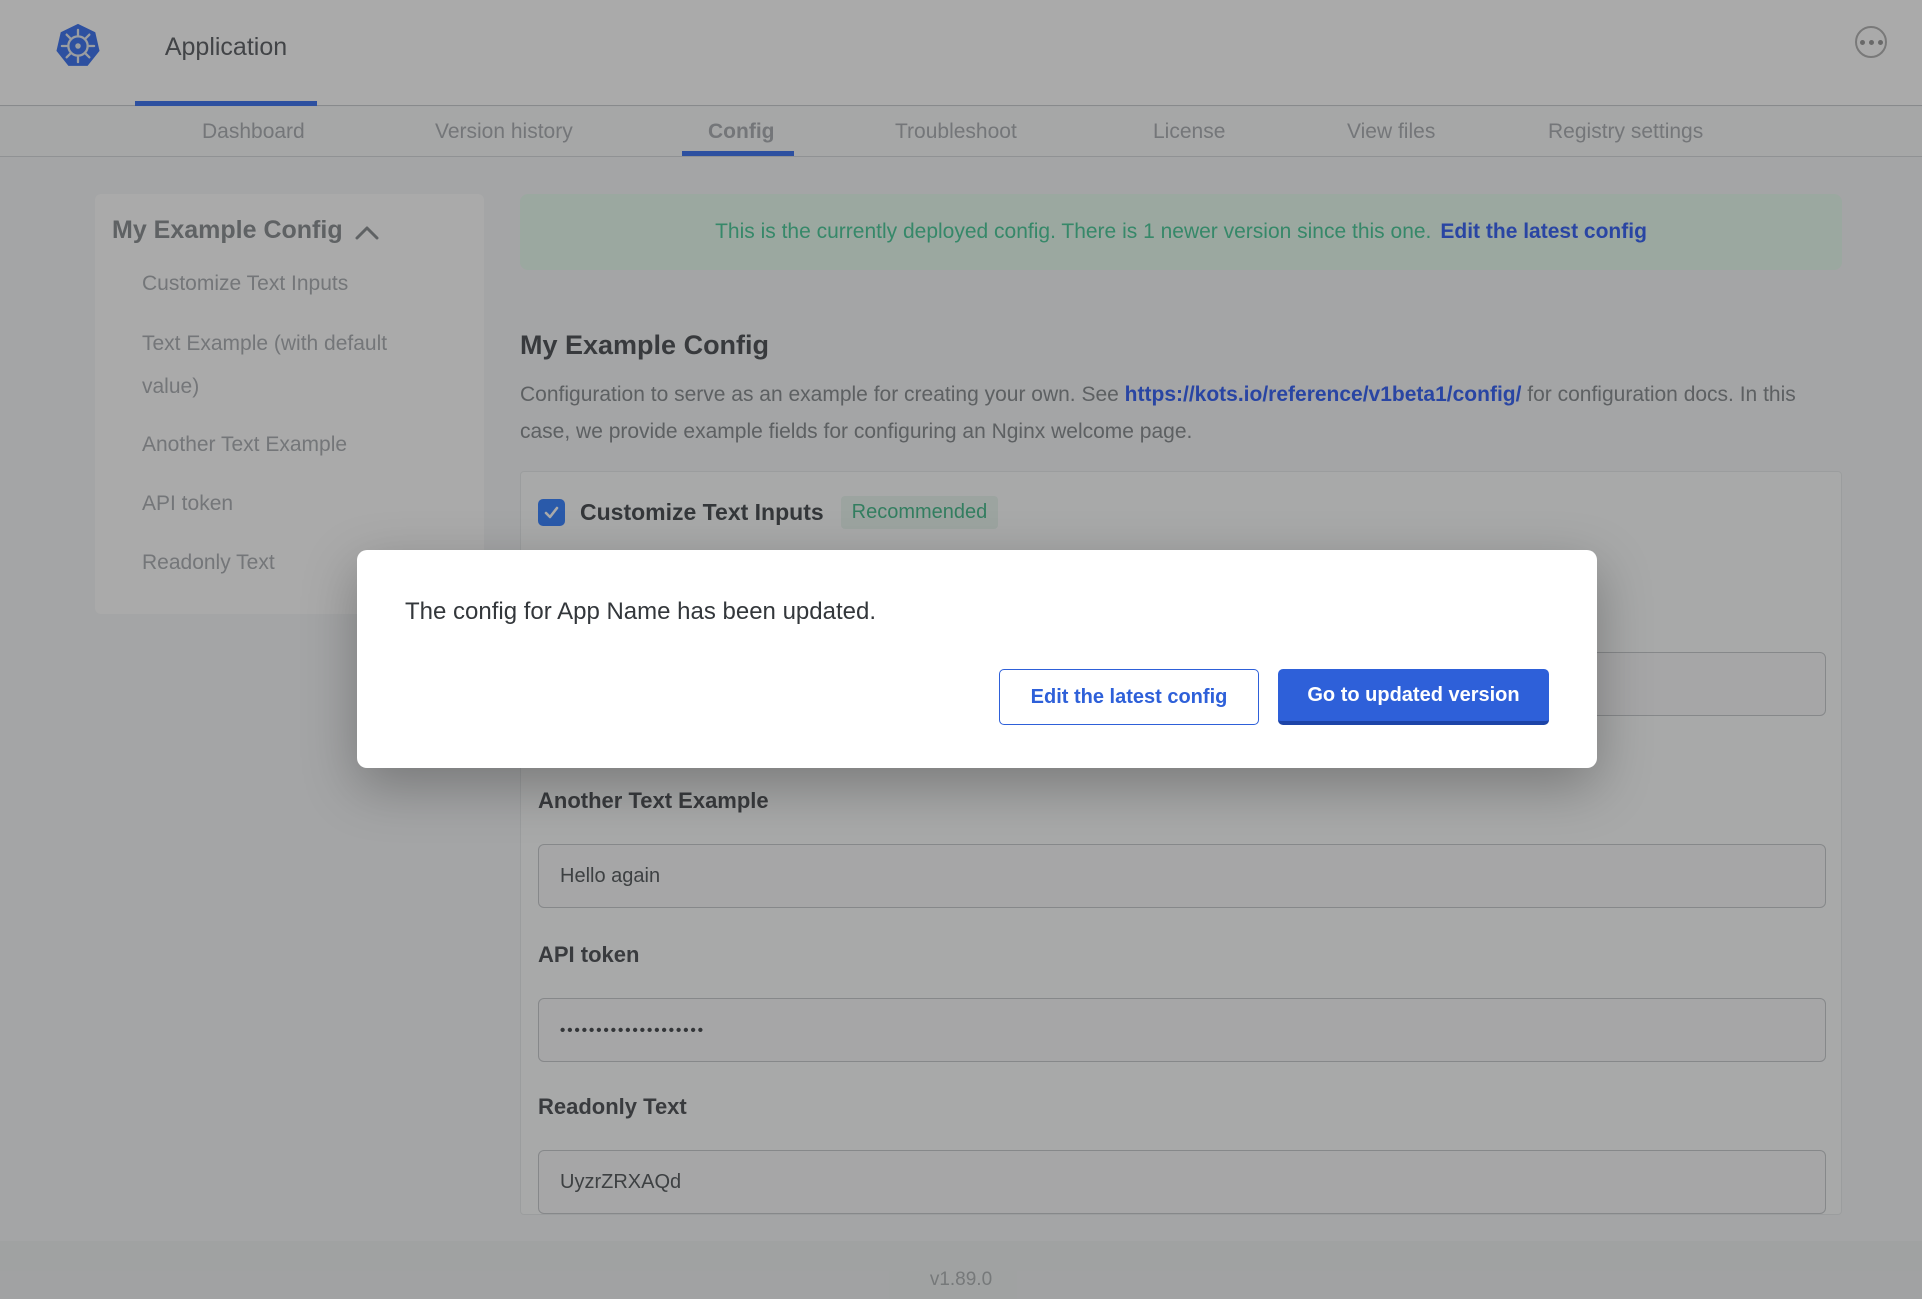 Image resolution: width=1922 pixels, height=1299 pixels. I want to click on go-to-updated-version-button: Go to updated version, so click(1413, 697).